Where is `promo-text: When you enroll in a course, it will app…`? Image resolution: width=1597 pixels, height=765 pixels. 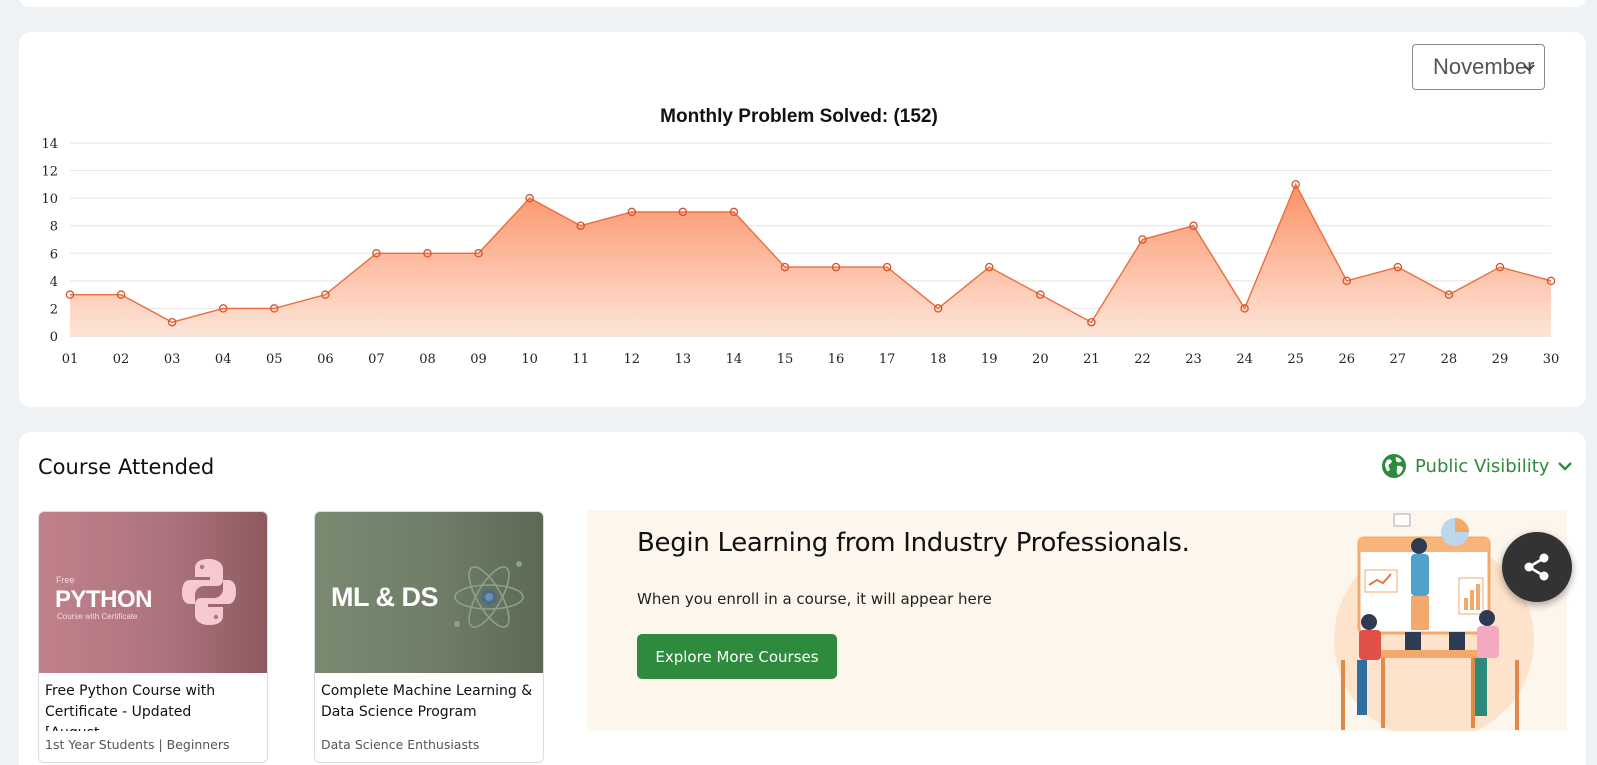 promo-text: When you enroll in a course, it will app… is located at coordinates (814, 599).